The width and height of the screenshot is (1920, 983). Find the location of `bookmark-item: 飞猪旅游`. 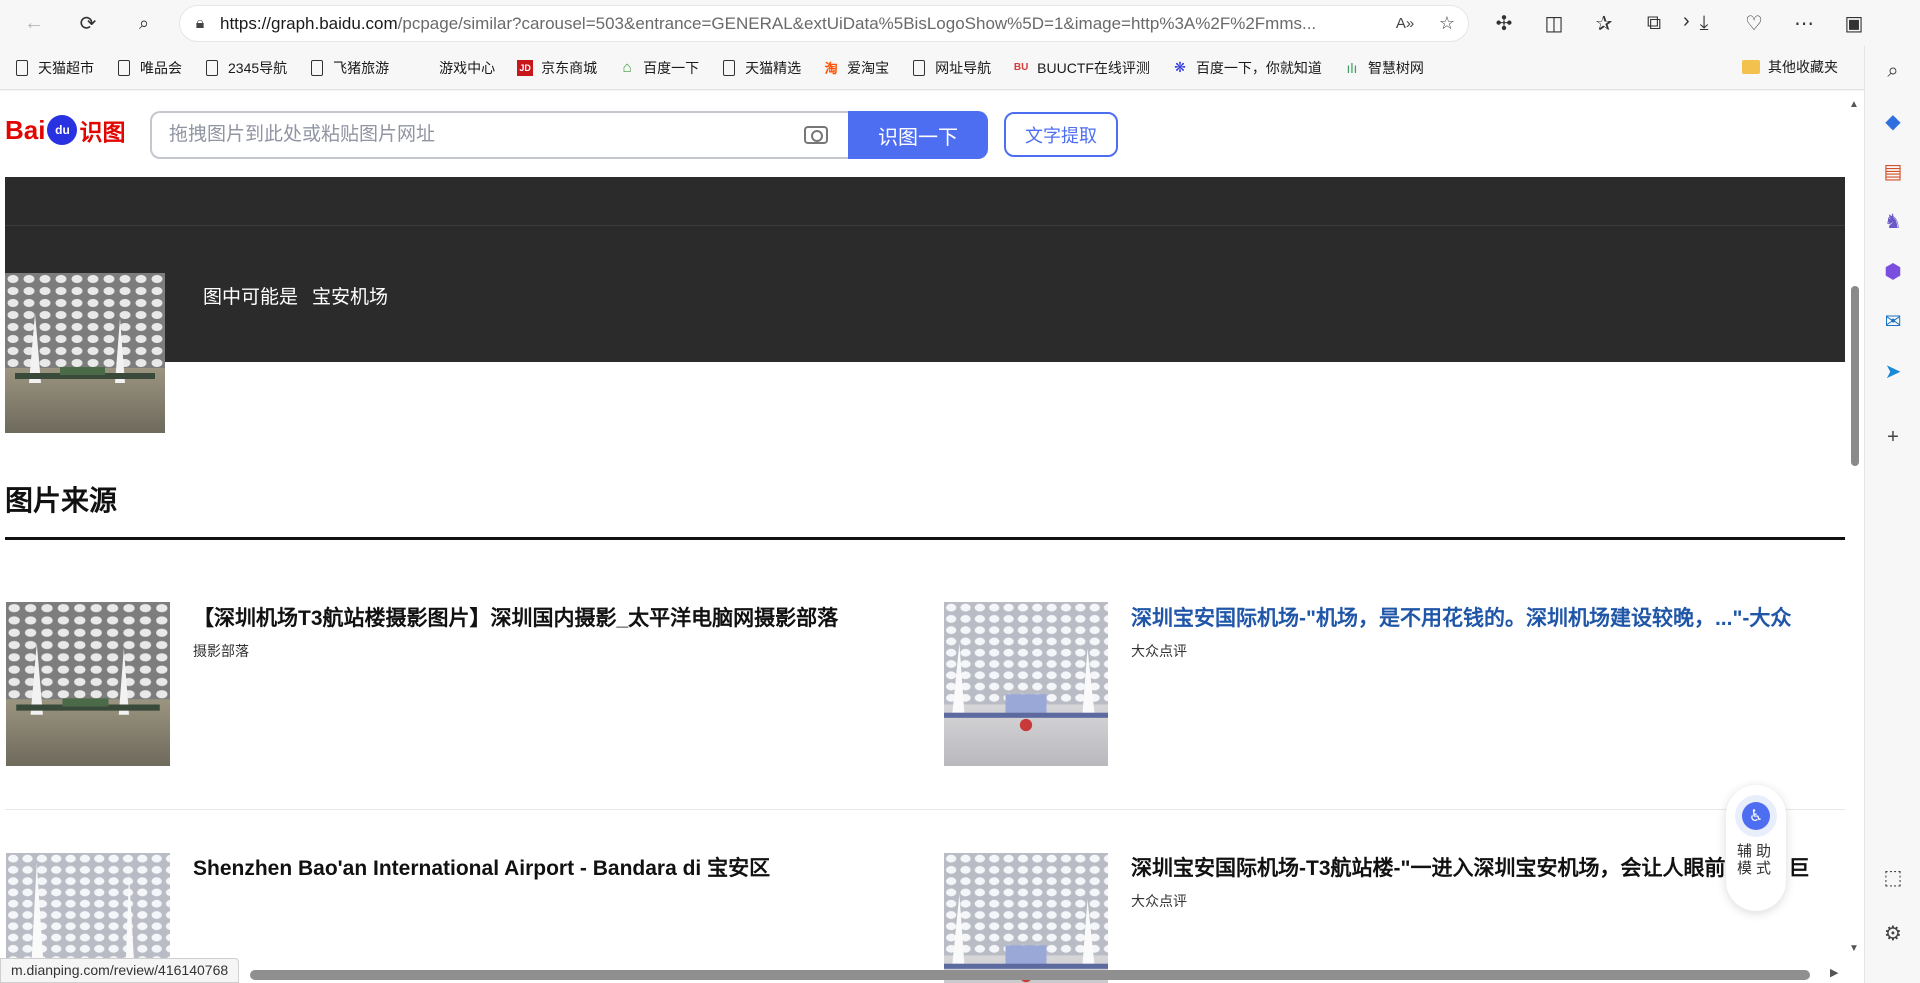

bookmark-item: 飞猪旅游 is located at coordinates (349, 68).